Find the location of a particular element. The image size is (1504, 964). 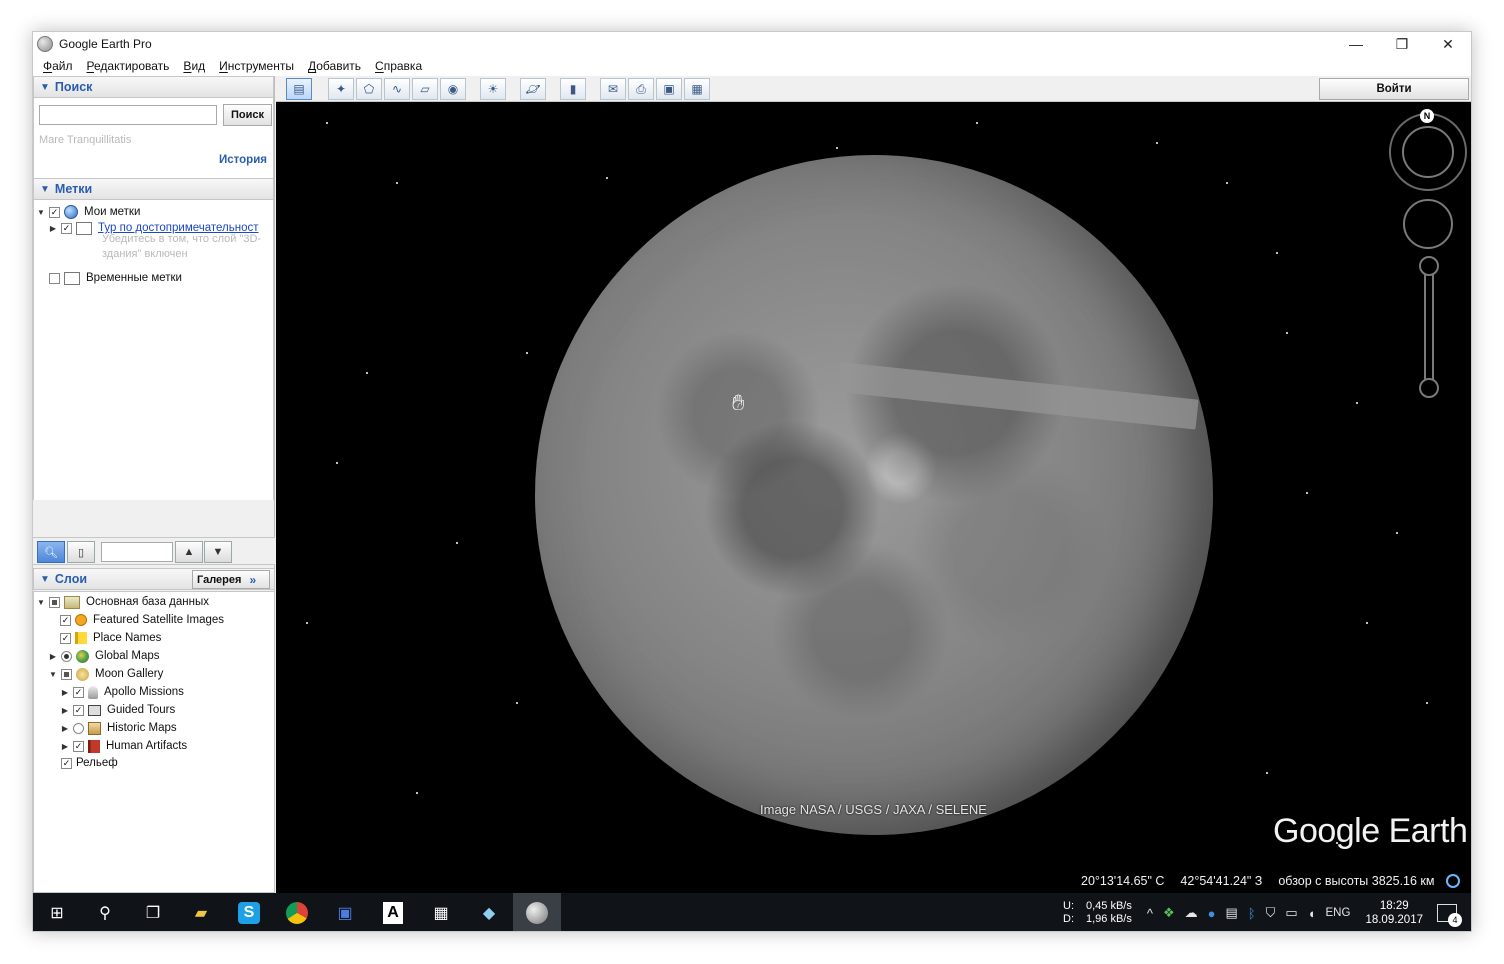

zoom-in-icon is located at coordinates (1429, 266).